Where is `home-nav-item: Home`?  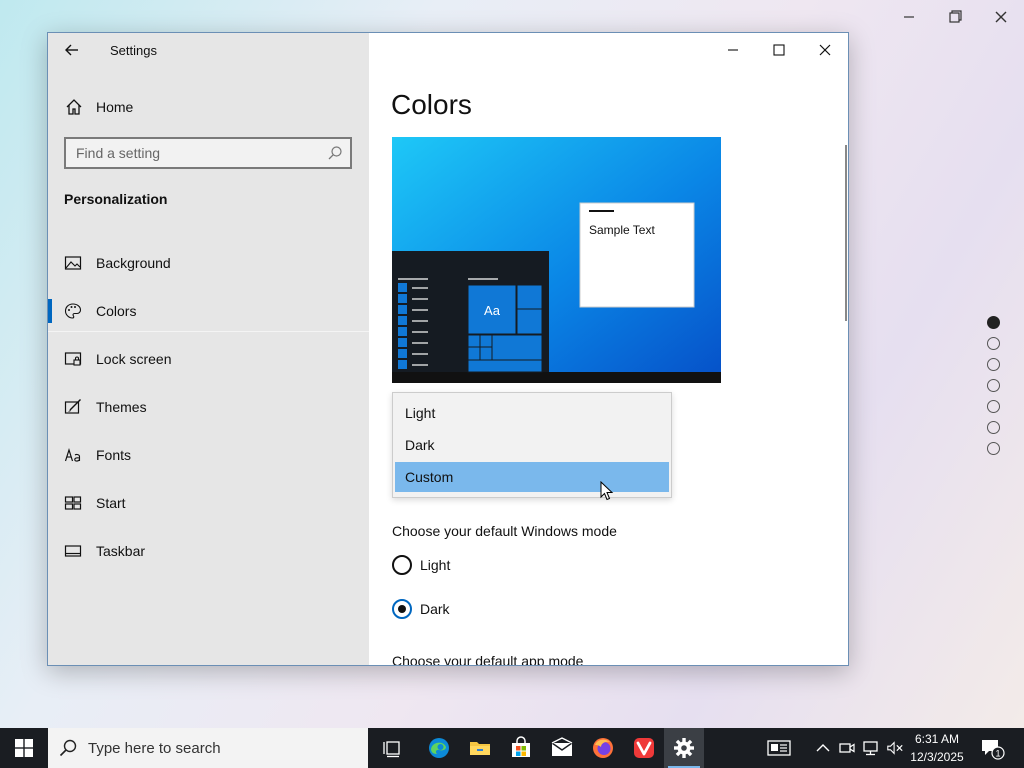
home-nav-item: Home is located at coordinates (98, 107).